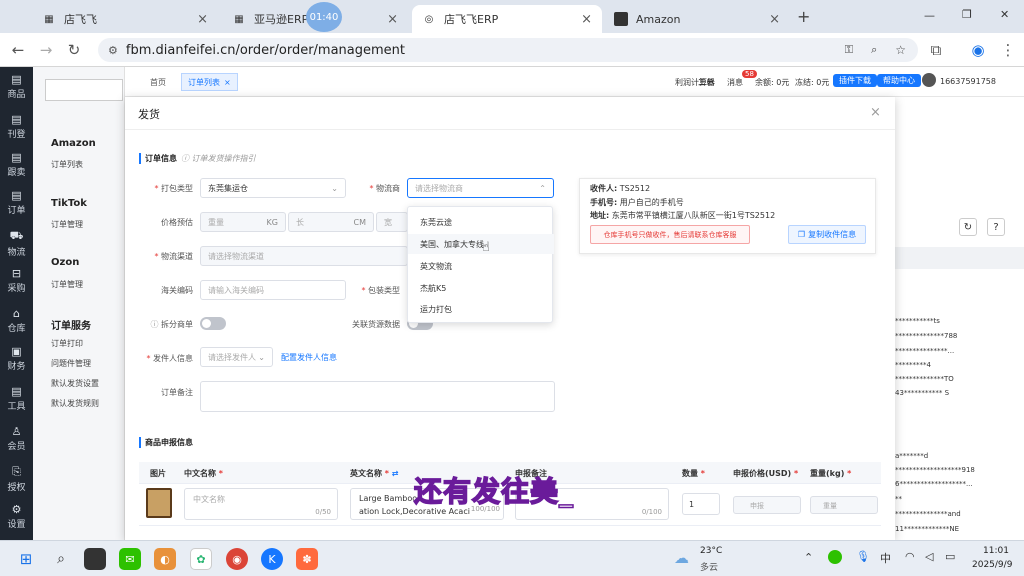  What do you see at coordinates (808, 557) in the screenshot?
I see `tray-chevron-icon: ⌃` at bounding box center [808, 557].